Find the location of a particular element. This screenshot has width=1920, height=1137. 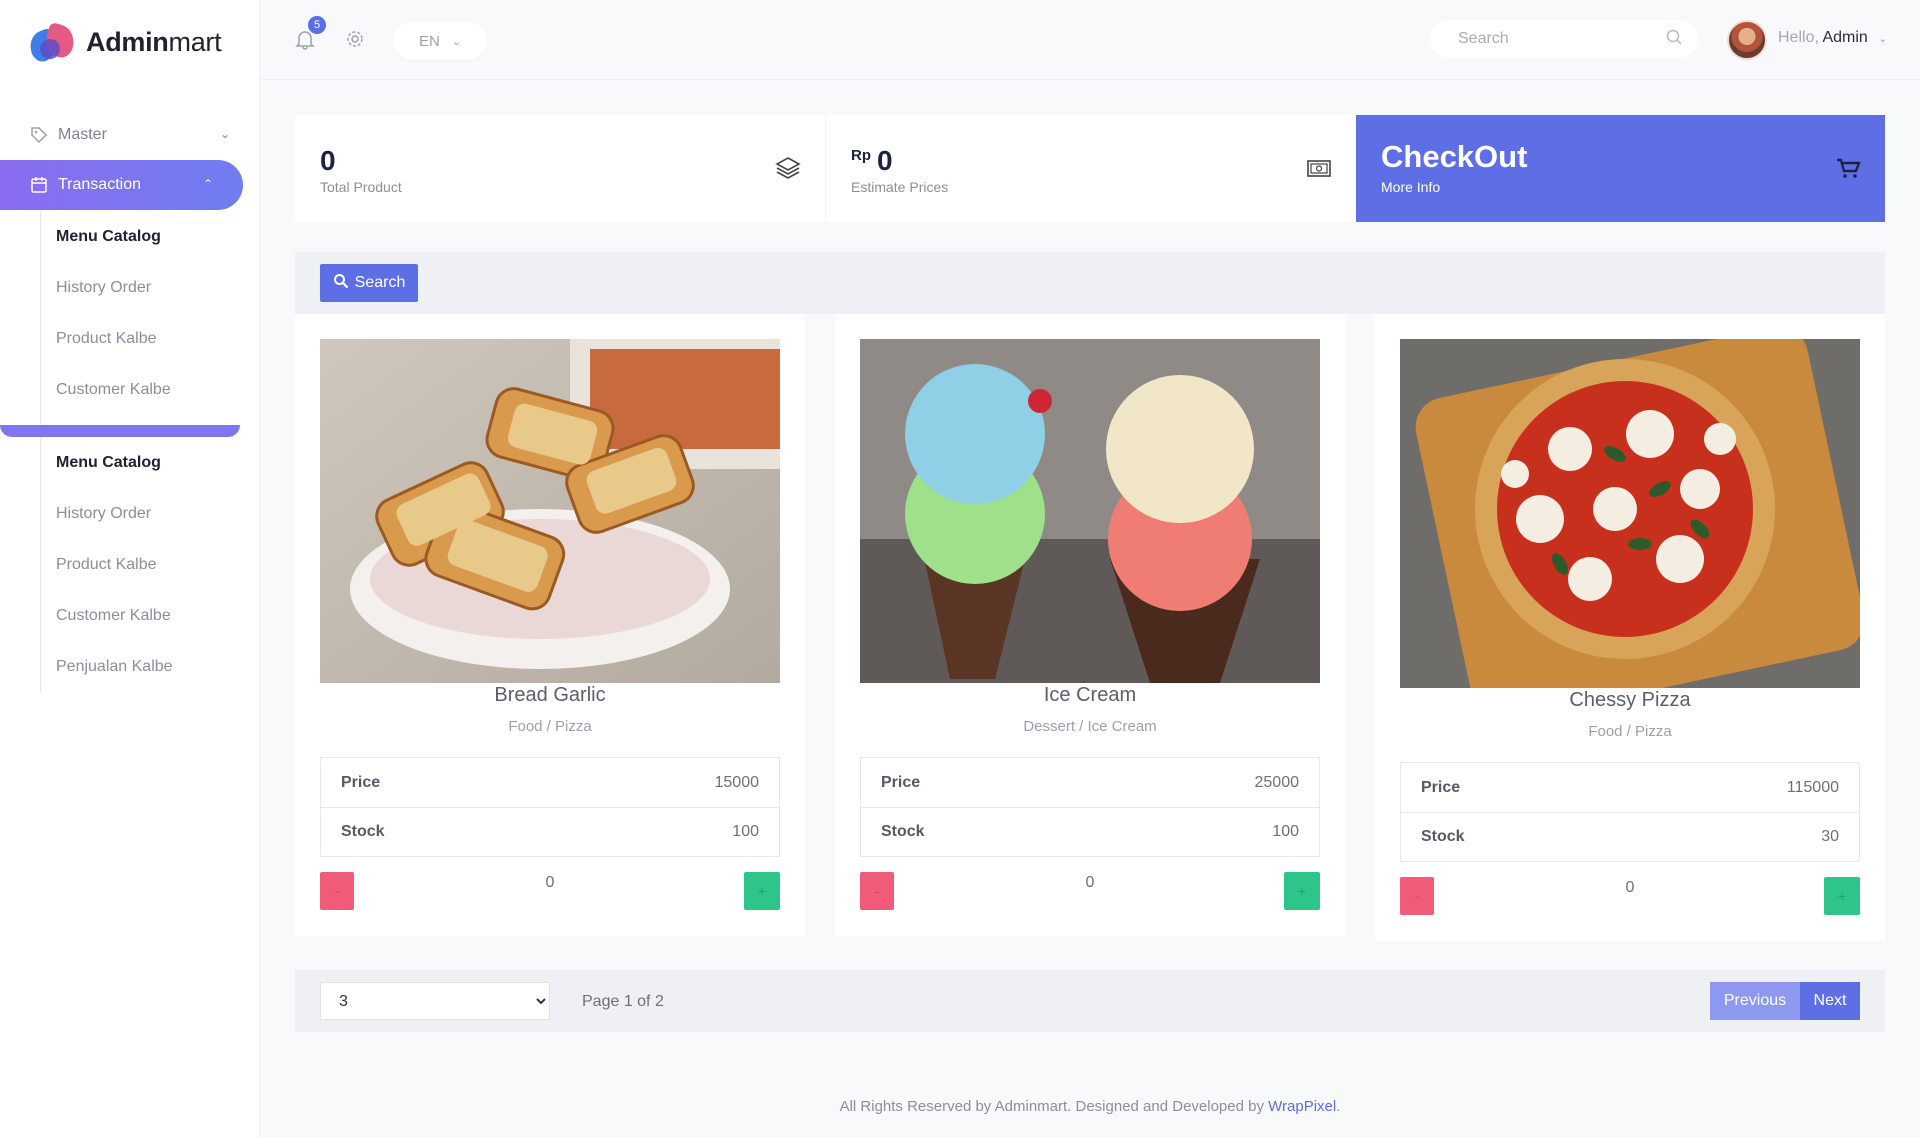

estimate-value: Rp 0 is located at coordinates (872, 160).